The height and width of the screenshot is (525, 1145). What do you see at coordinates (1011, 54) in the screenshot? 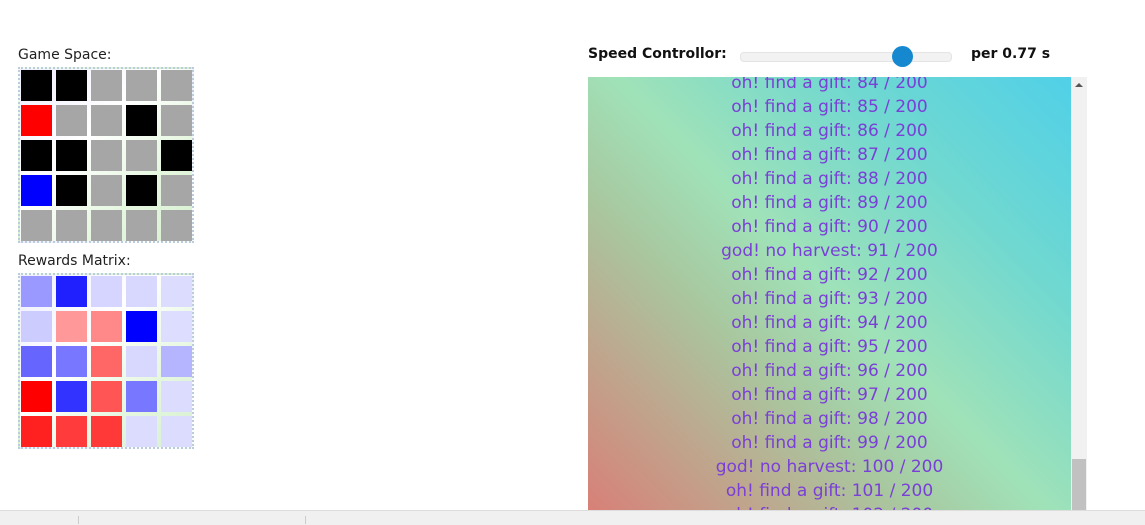
I see `speed-value: per 0.77 s` at bounding box center [1011, 54].